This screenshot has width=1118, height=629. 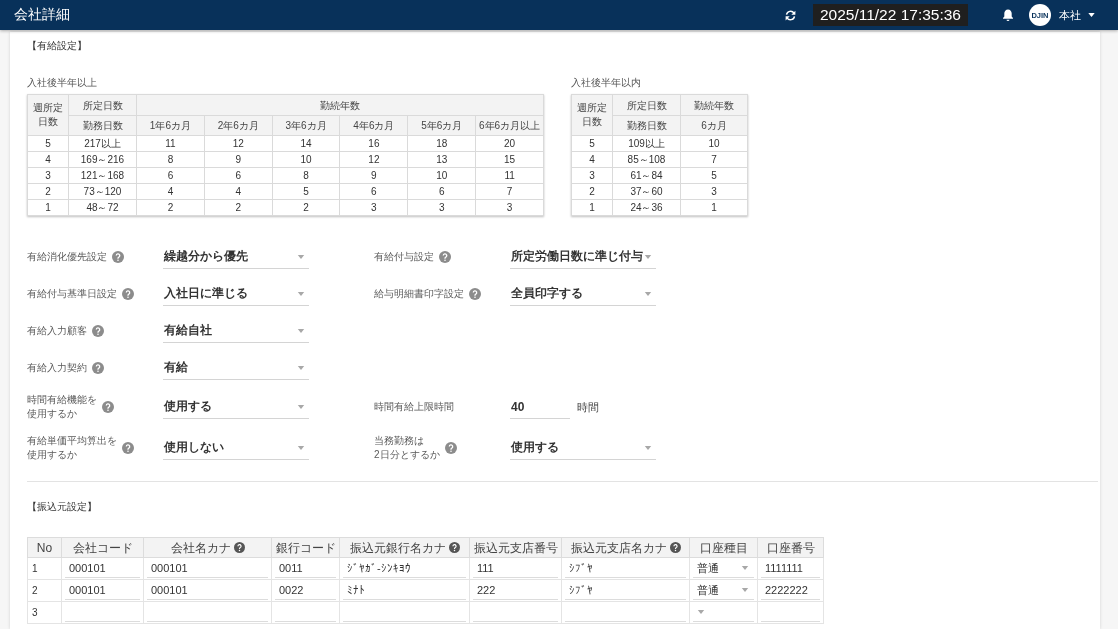 What do you see at coordinates (236, 257) in the screenshot?
I see `dropdown: 繰越分から優先` at bounding box center [236, 257].